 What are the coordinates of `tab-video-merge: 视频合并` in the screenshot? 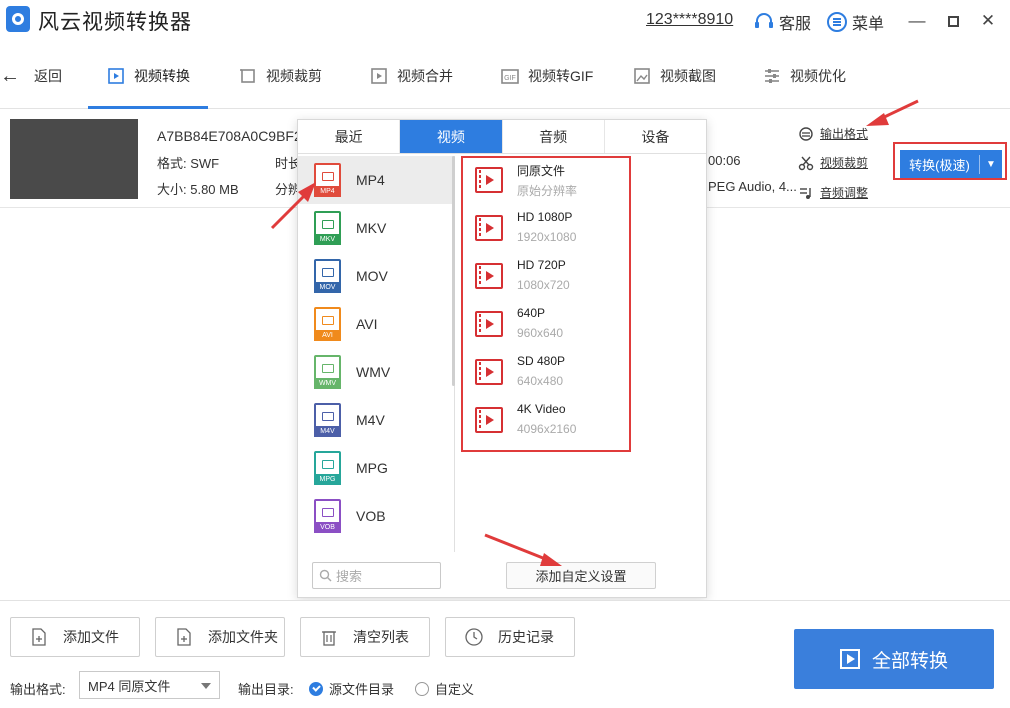 It's located at (411, 76).